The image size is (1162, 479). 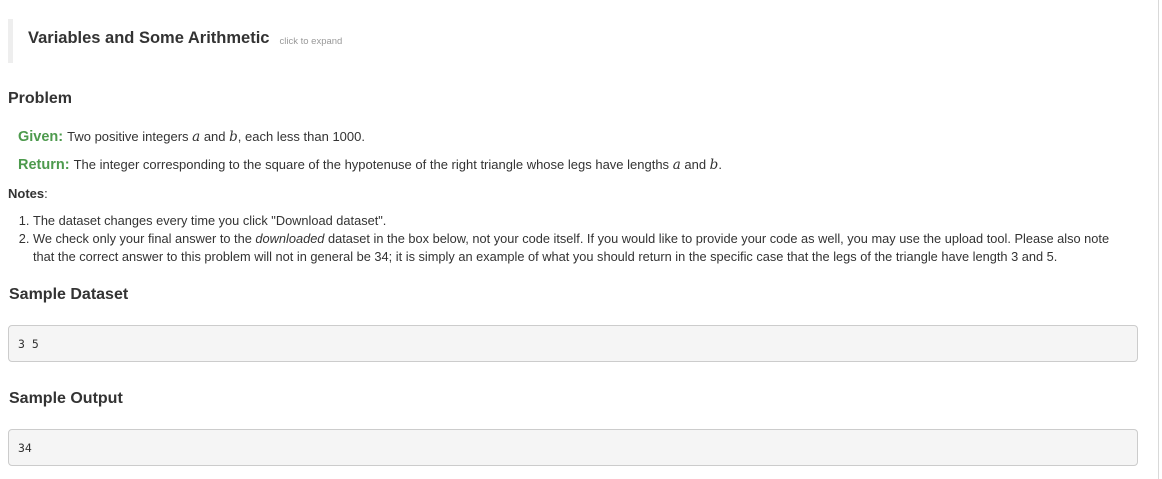 I want to click on notes-label-text: Notes, so click(x=26, y=193).